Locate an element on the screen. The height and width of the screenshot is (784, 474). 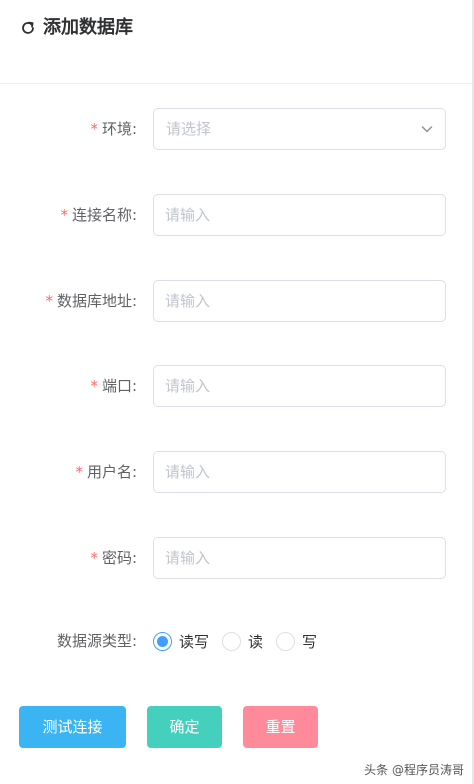
connection-name-input is located at coordinates (290, 215).